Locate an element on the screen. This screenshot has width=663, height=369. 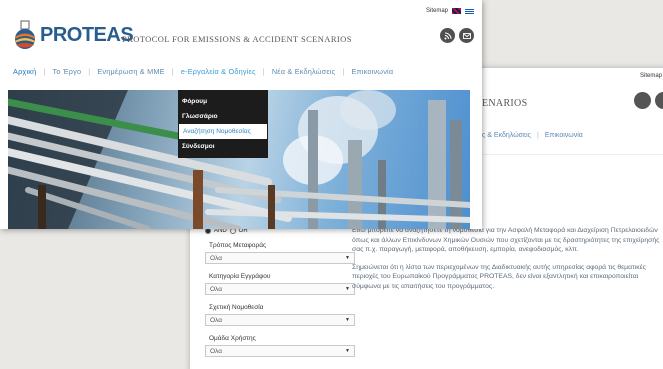
filter-select-legislation: Ολα ▼ is located at coordinates (280, 320).